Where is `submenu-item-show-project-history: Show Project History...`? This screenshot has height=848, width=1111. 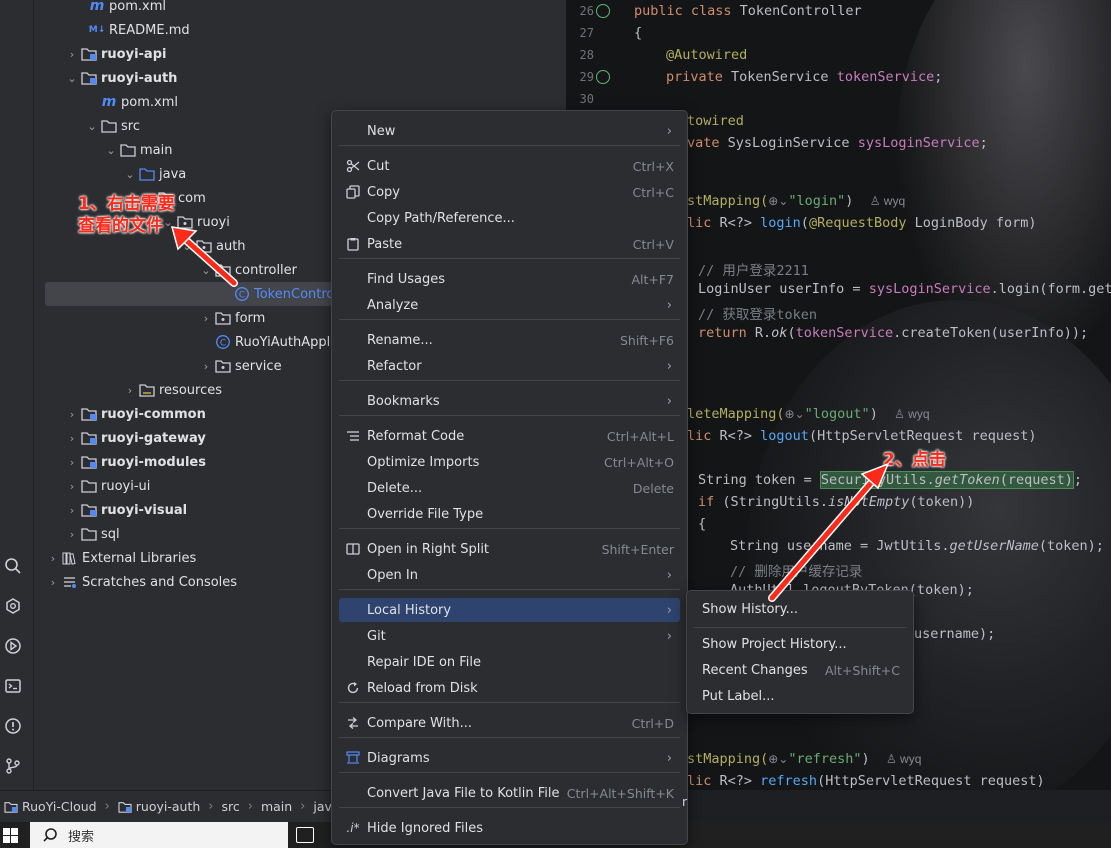 submenu-item-show-project-history: Show Project History... is located at coordinates (800, 644).